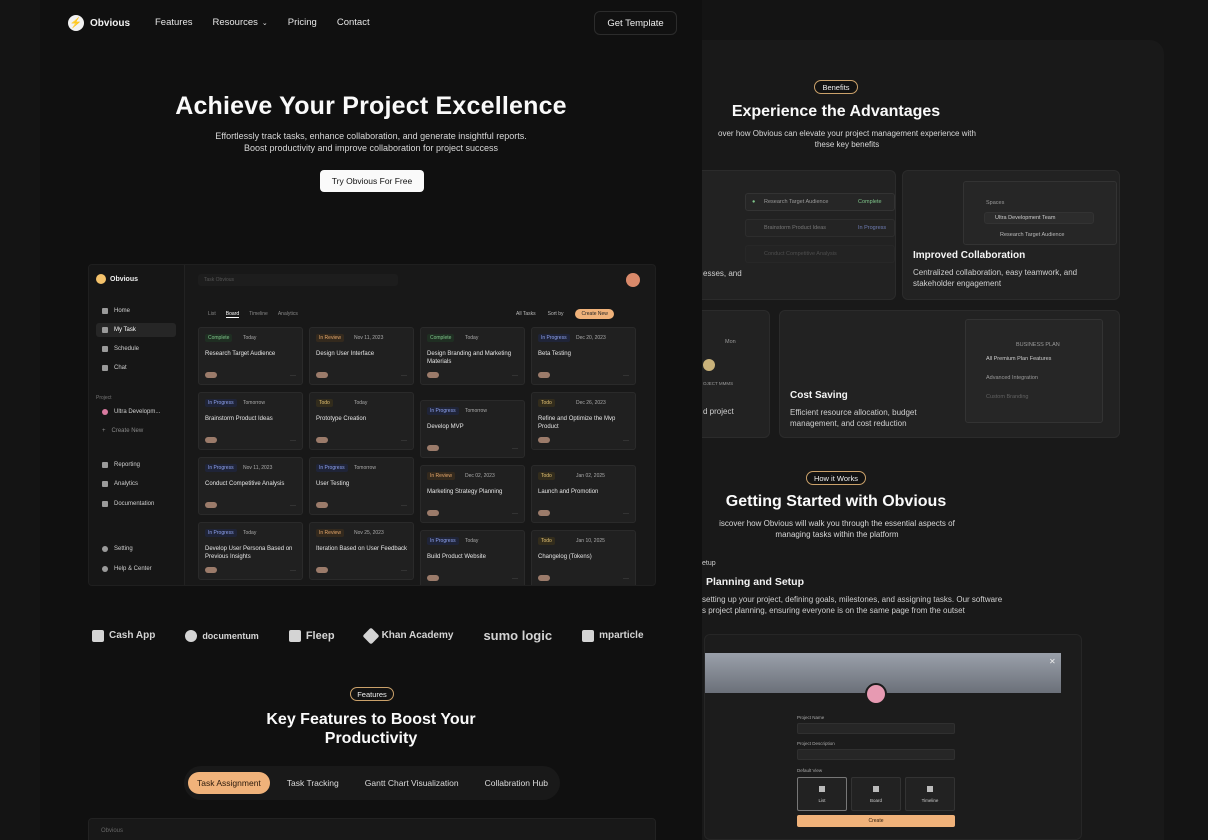 Image resolution: width=1208 pixels, height=840 pixels. What do you see at coordinates (516, 783) in the screenshot?
I see `tab-collaboration-hub: Collabration Hub` at bounding box center [516, 783].